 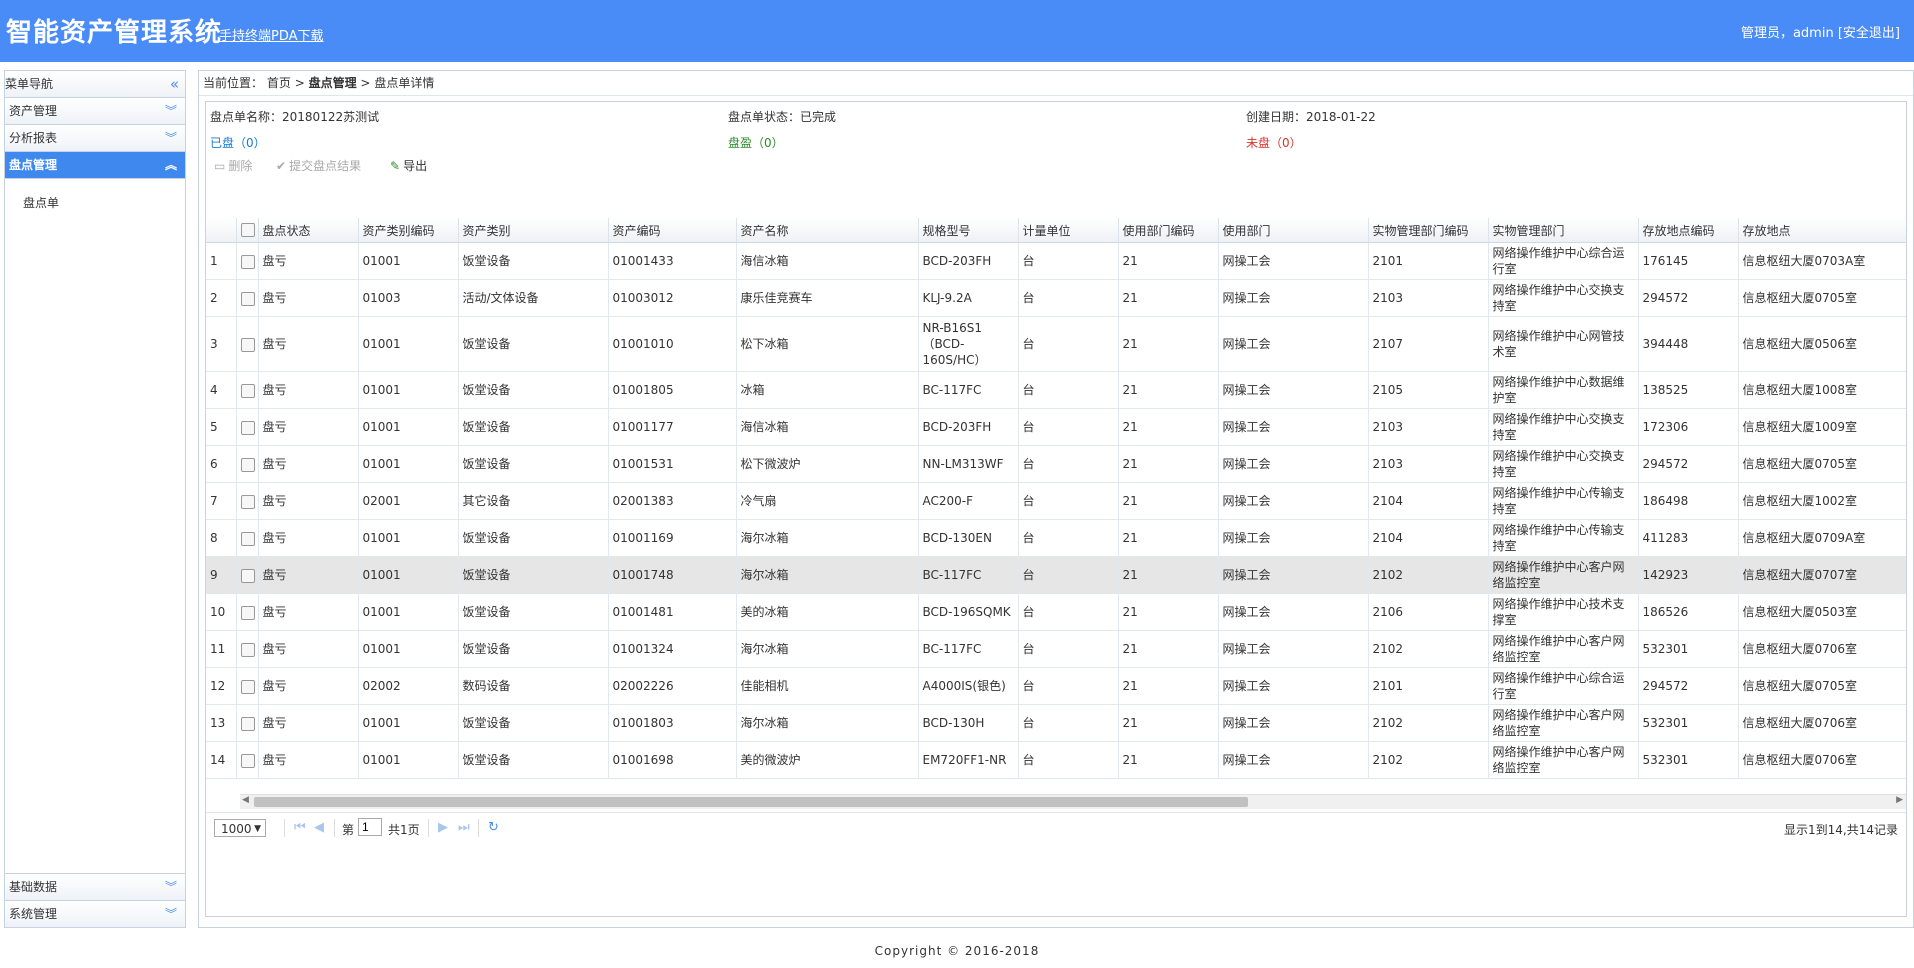 I want to click on refresh-icon: ↻, so click(x=493, y=827).